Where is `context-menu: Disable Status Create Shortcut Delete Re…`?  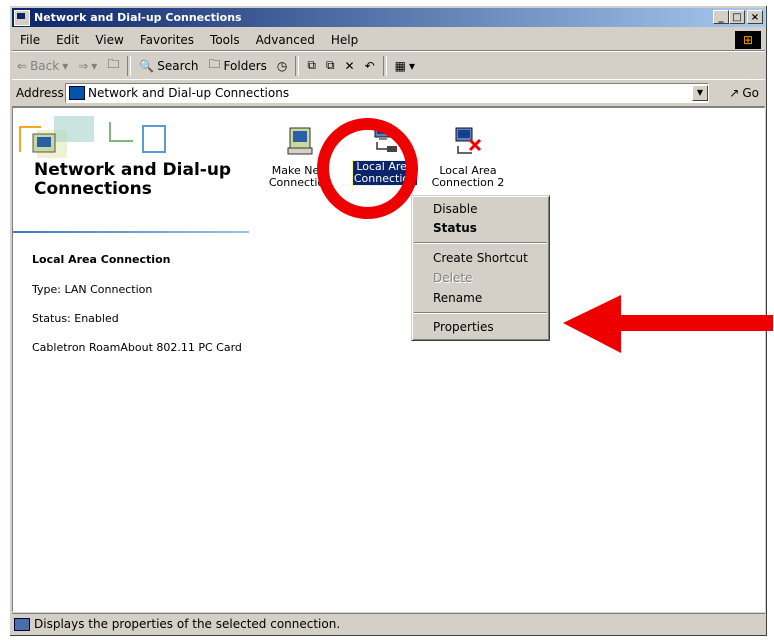 context-menu: Disable Status Create Shortcut Delete Re… is located at coordinates (480, 268).